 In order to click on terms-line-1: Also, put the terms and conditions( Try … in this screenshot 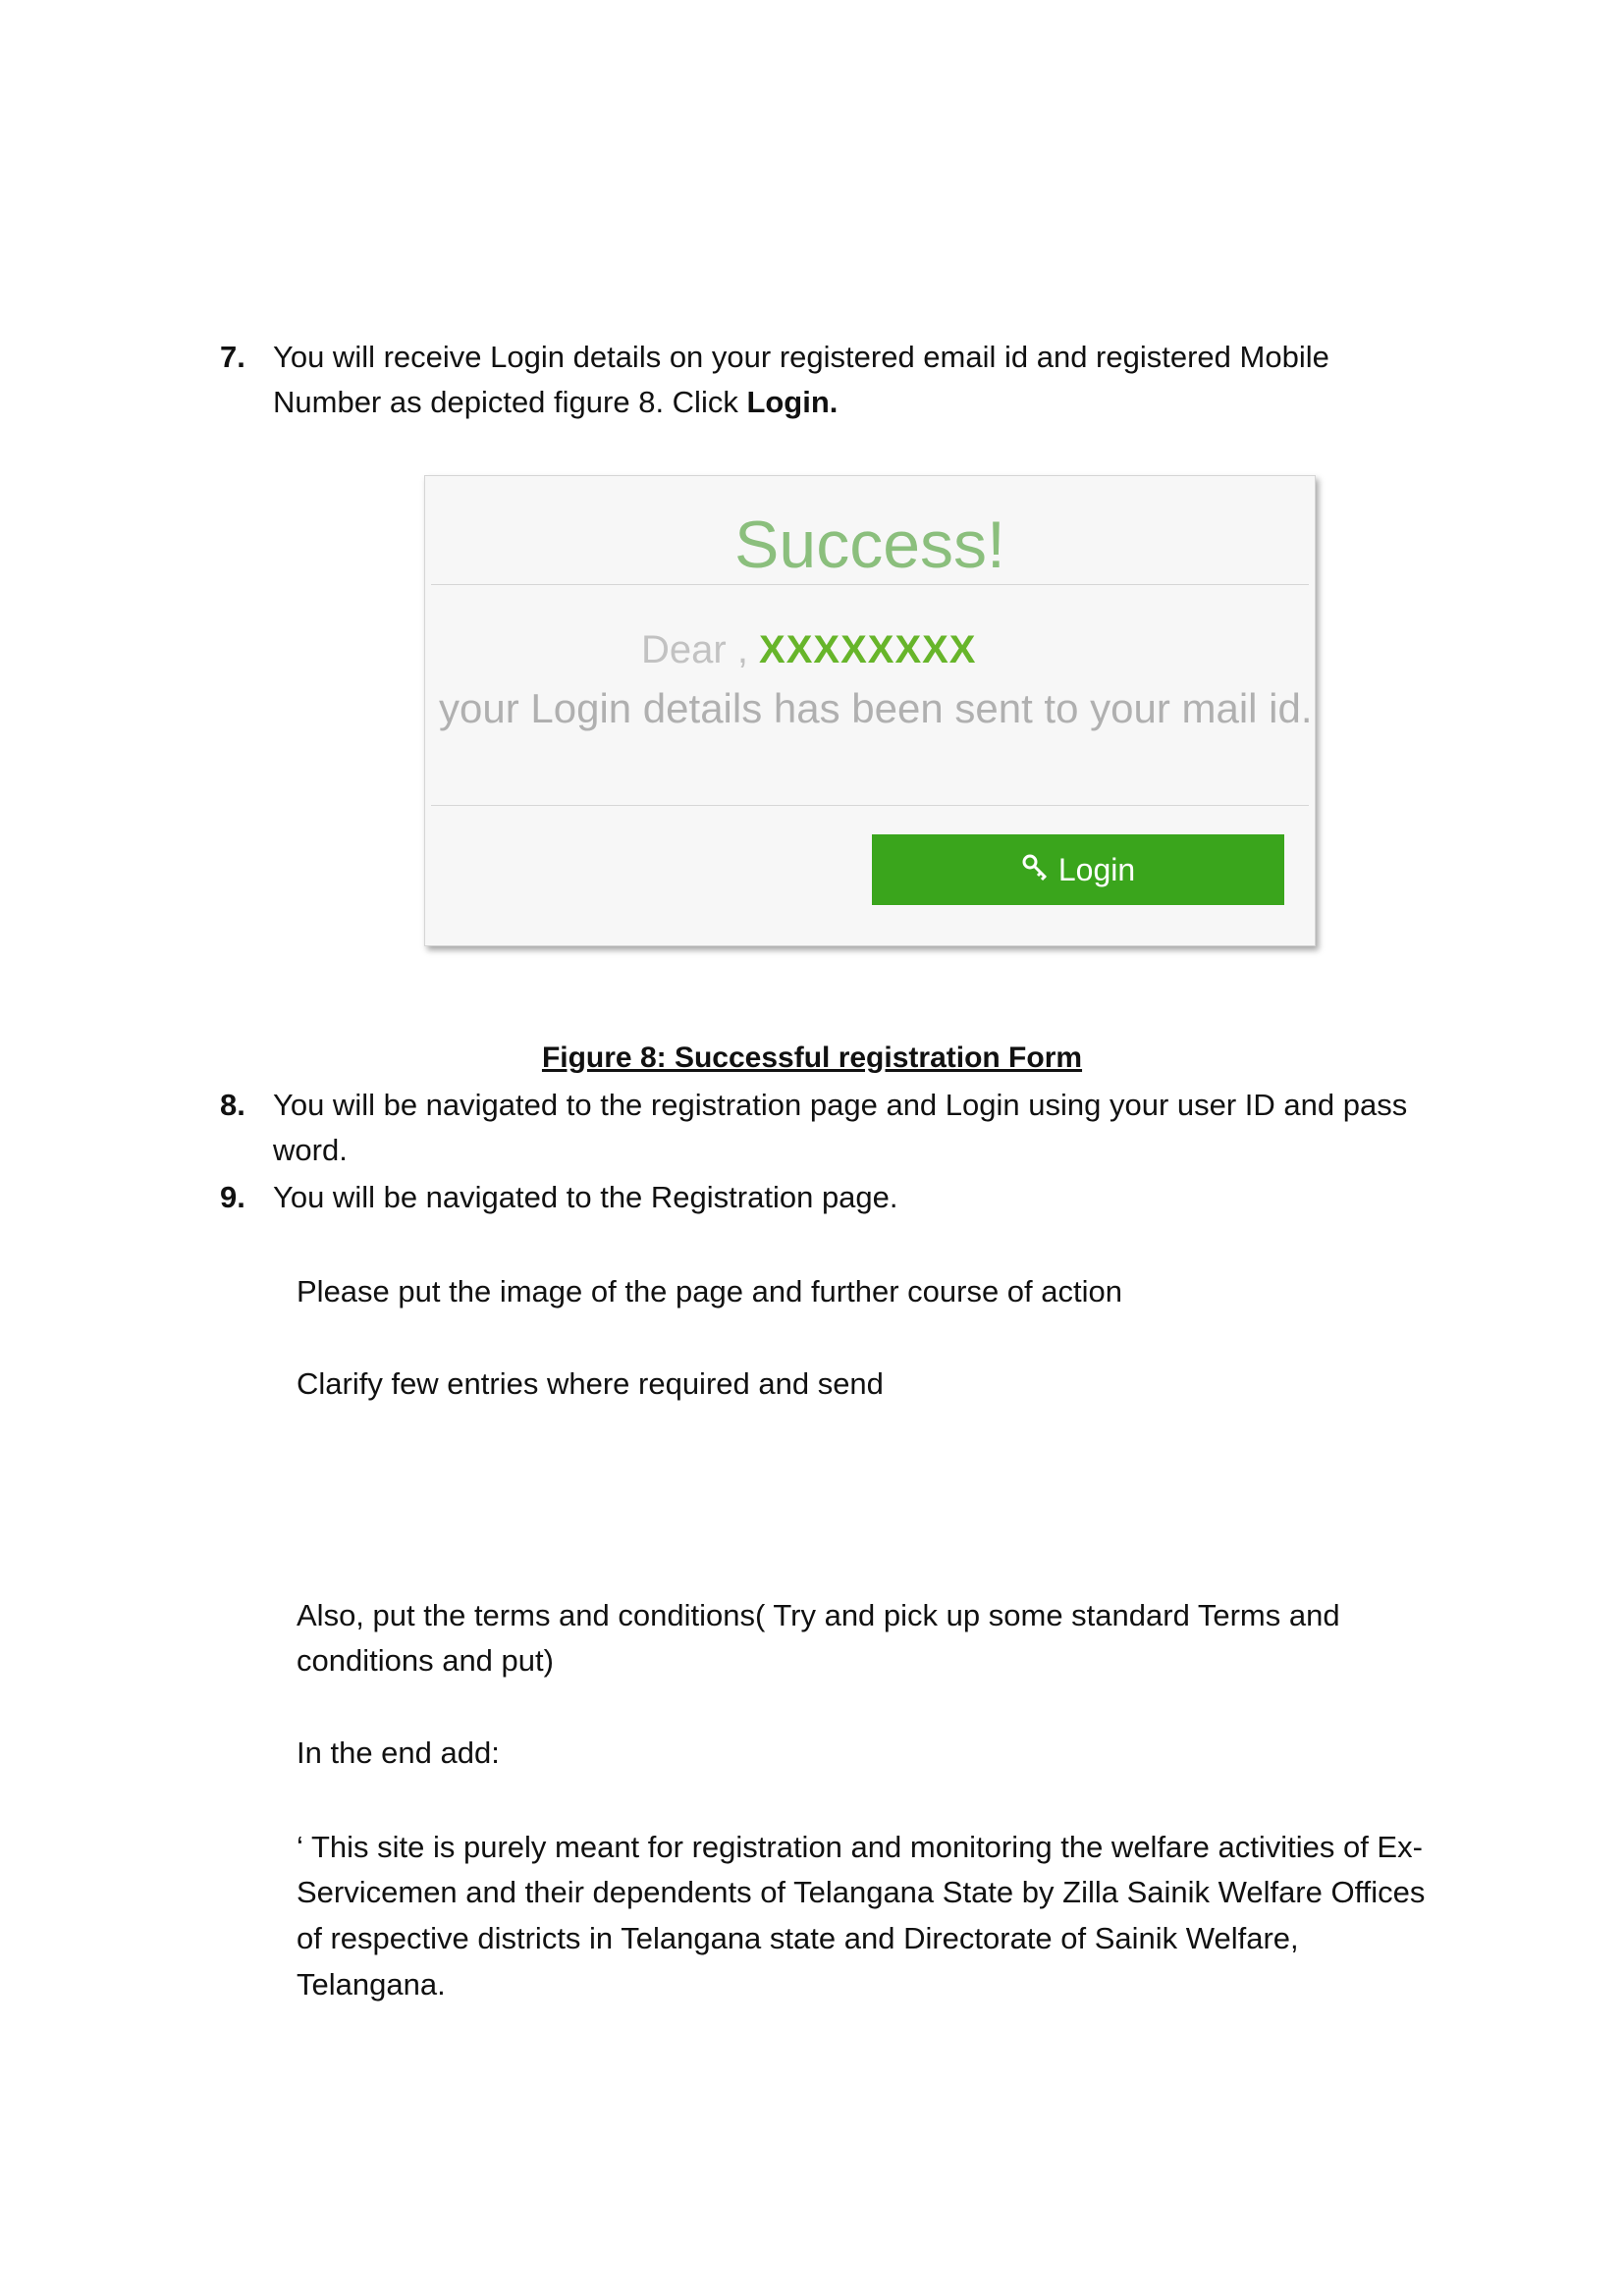, I will do `click(818, 1615)`.